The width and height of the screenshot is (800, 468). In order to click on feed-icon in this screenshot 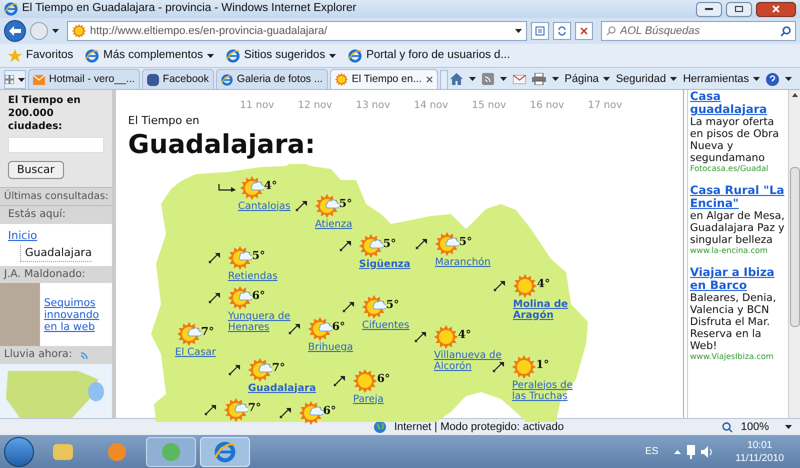, I will do `click(85, 355)`.